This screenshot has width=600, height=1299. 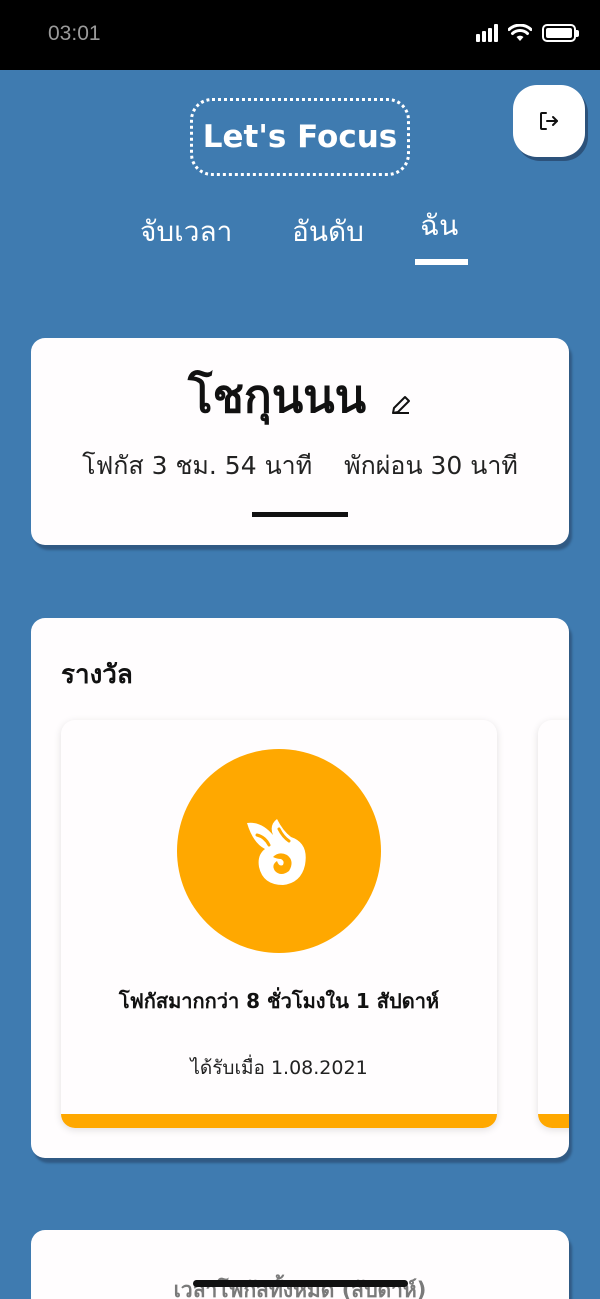 I want to click on status-icons, so click(x=527, y=33).